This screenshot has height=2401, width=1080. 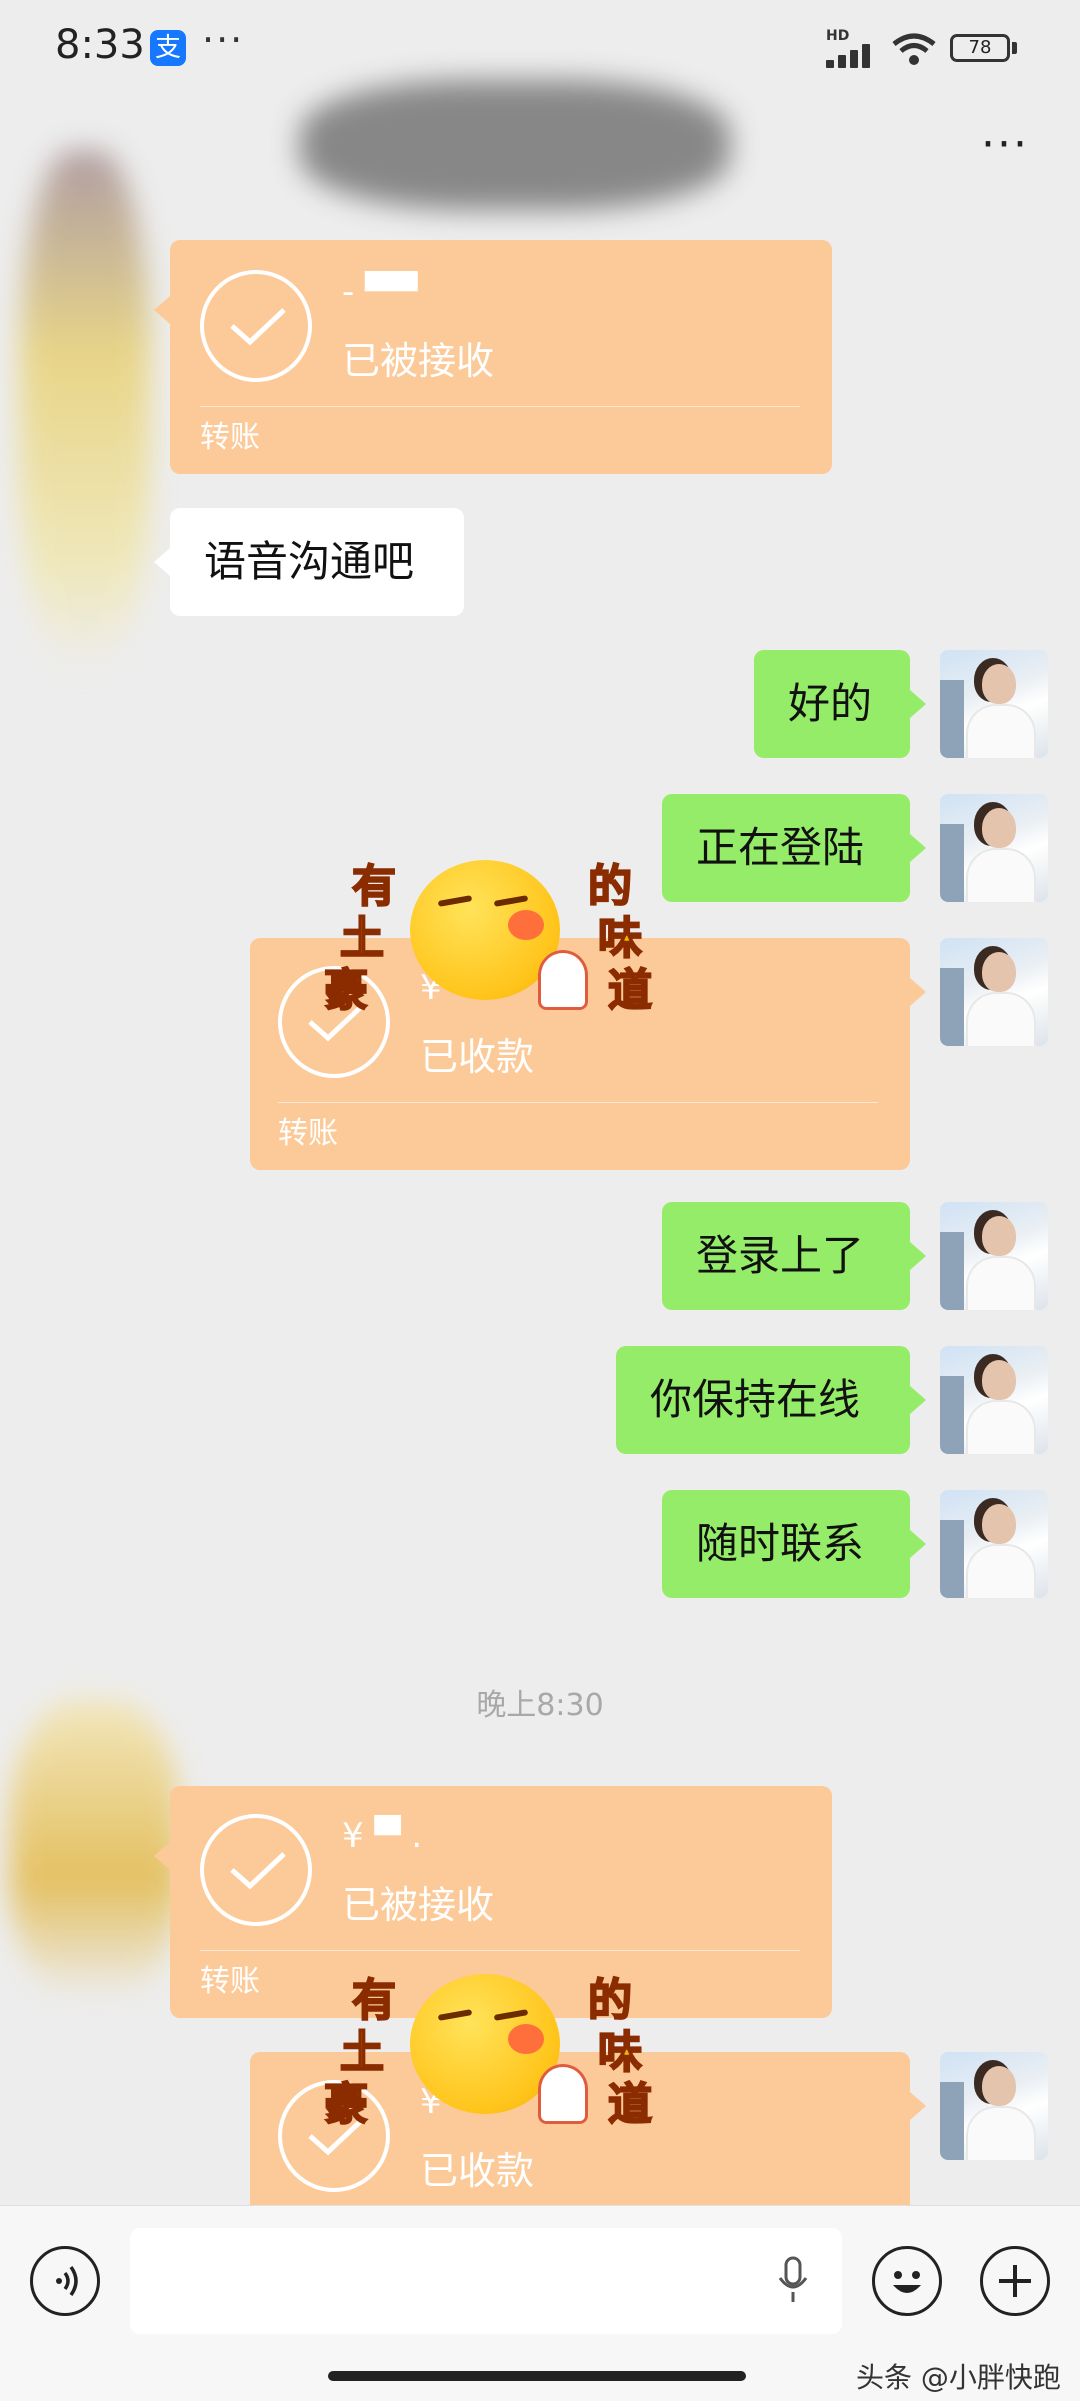 I want to click on transfer-amount: ¥ ▀ ., so click(x=382, y=1836).